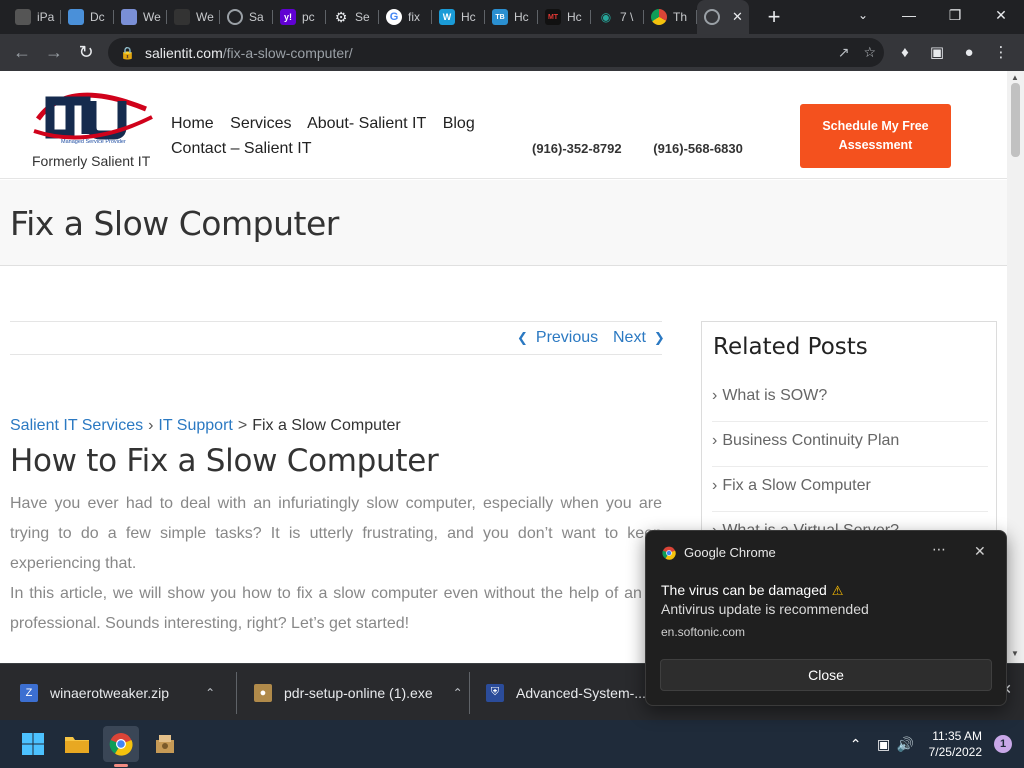 Image resolution: width=1024 pixels, height=768 pixels. What do you see at coordinates (1015, 77) in the screenshot?
I see `scroll-up-arrow-icon: ▲` at bounding box center [1015, 77].